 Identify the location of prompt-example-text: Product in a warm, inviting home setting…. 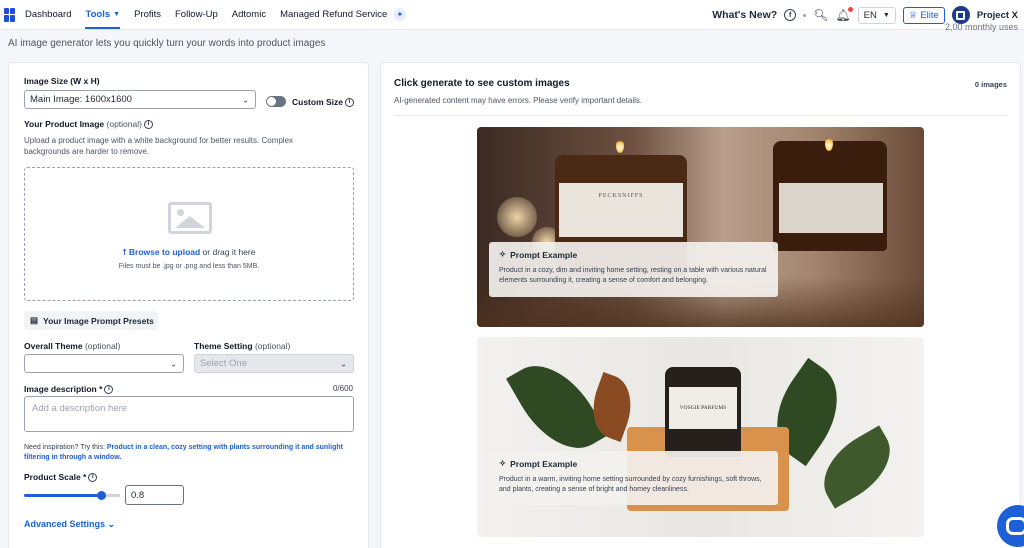
(630, 484).